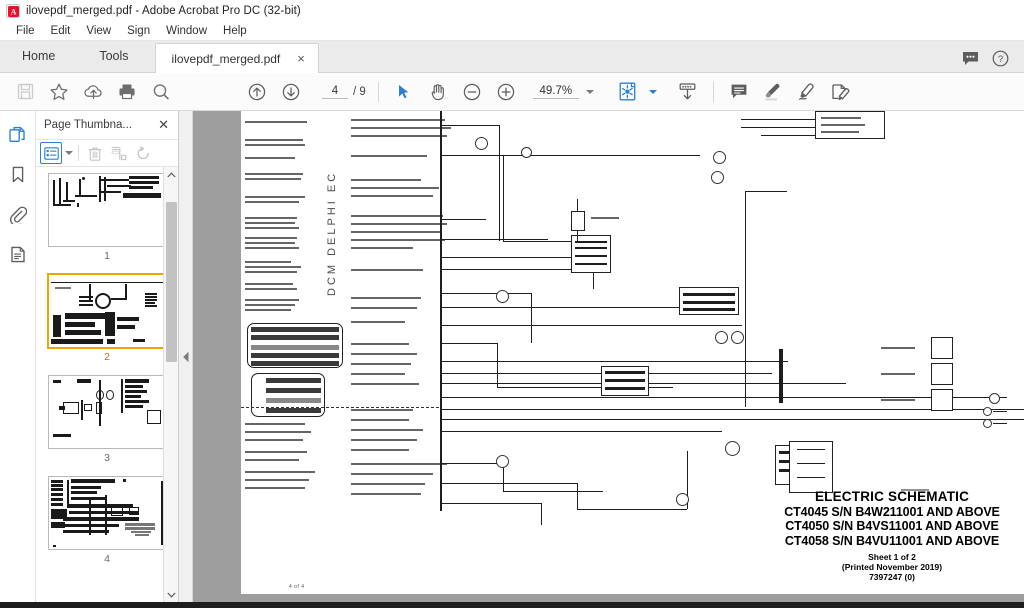  What do you see at coordinates (18, 254) in the screenshot?
I see `layers-icon` at bounding box center [18, 254].